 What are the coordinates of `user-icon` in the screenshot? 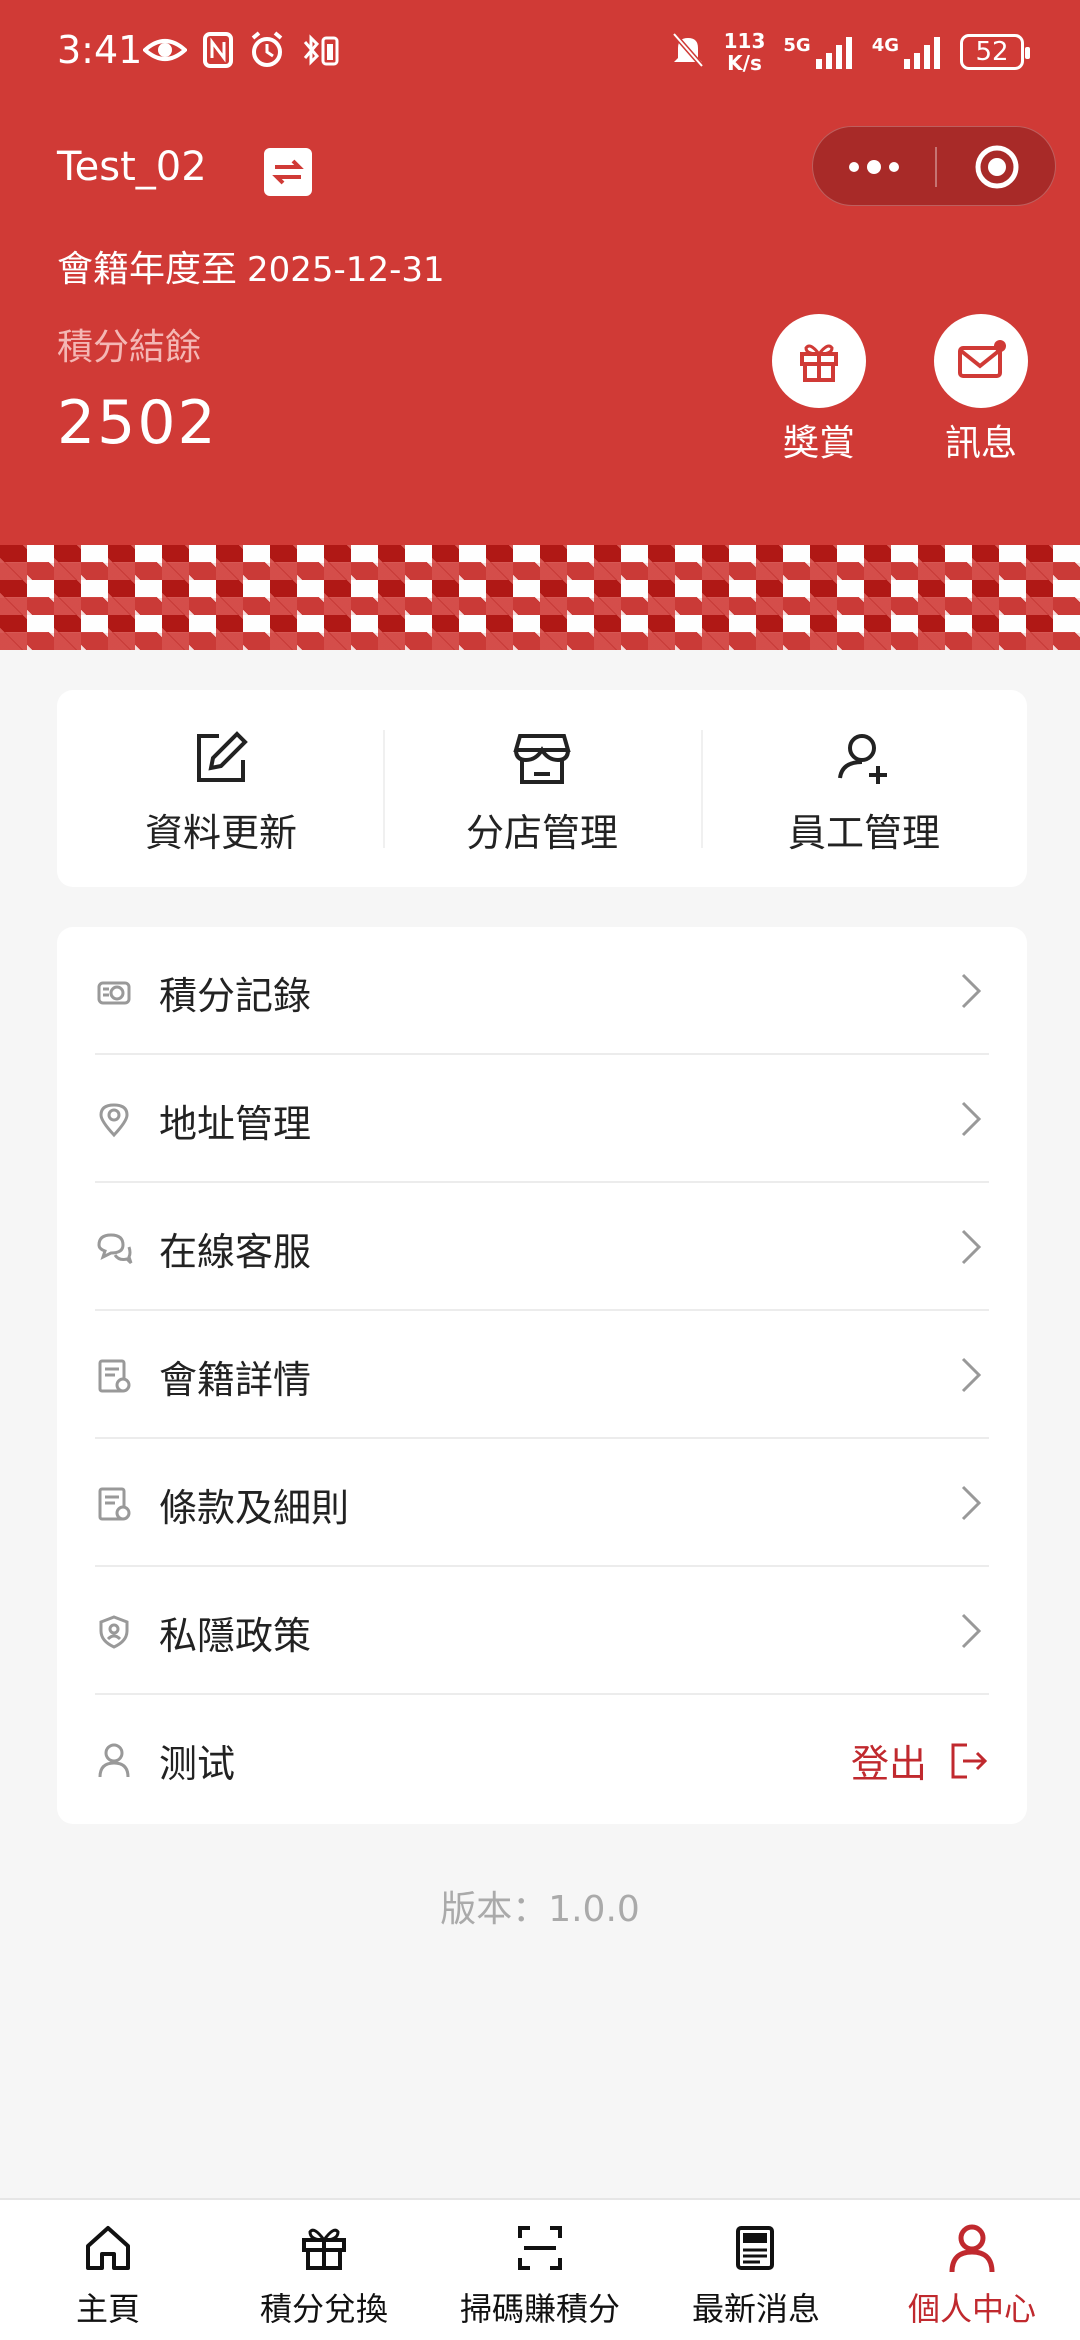 It's located at (114, 1760).